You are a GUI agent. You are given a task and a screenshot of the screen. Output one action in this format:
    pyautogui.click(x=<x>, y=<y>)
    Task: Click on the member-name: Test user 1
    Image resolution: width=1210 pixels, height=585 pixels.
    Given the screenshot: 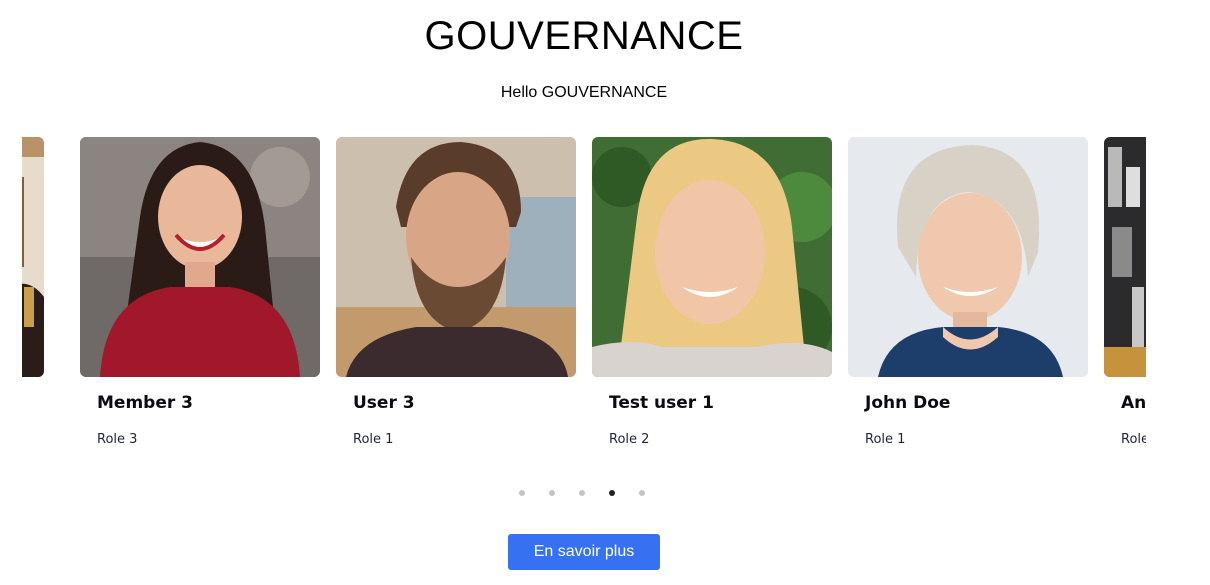 What is the action you would take?
    pyautogui.click(x=661, y=403)
    